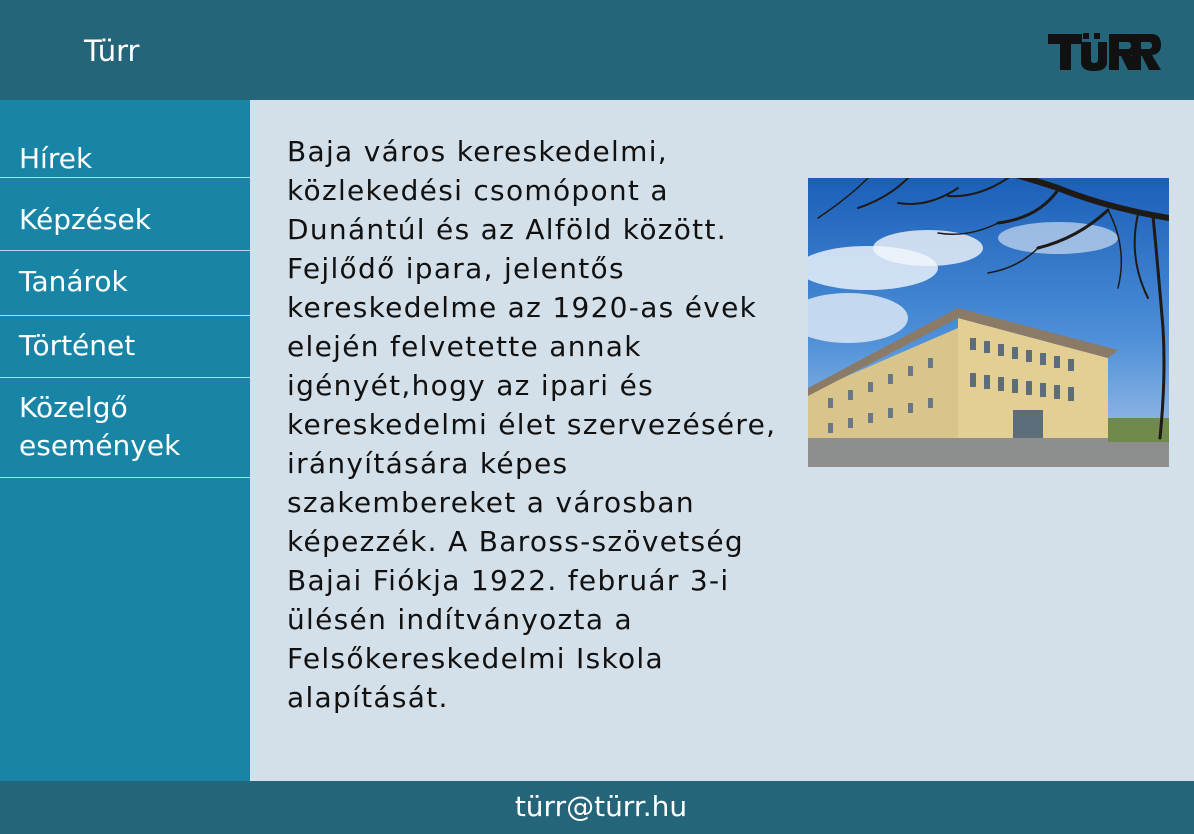 Image resolution: width=1194 pixels, height=834 pixels. I want to click on sidebar-item-kepzesek: Képzések, so click(125, 226).